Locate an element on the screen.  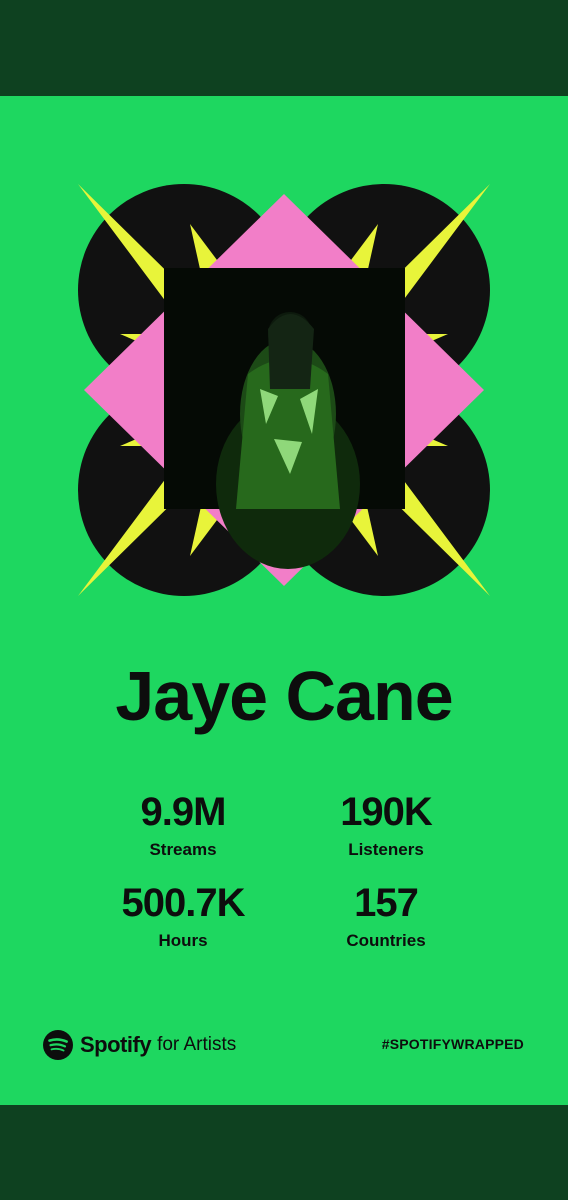
bottom-frame-bar is located at coordinates (284, 1152).